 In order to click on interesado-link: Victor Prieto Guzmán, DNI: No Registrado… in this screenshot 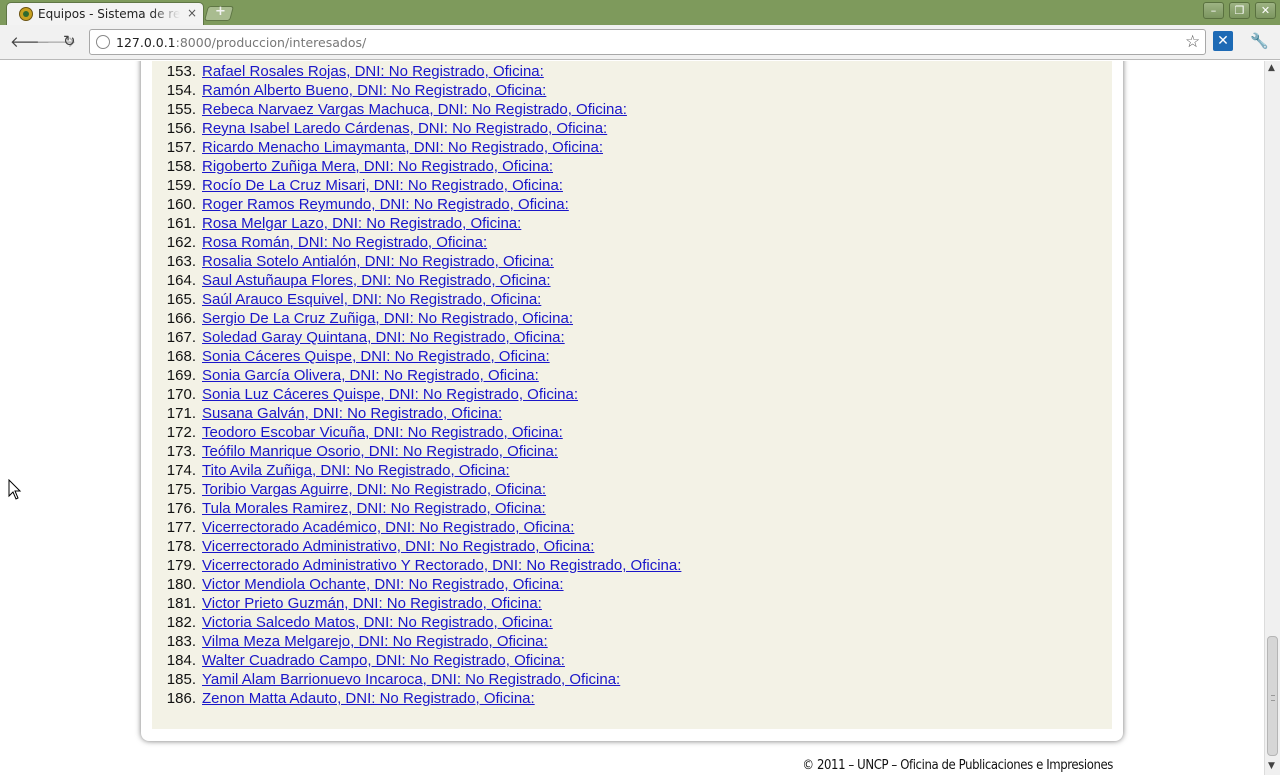, I will do `click(372, 603)`.